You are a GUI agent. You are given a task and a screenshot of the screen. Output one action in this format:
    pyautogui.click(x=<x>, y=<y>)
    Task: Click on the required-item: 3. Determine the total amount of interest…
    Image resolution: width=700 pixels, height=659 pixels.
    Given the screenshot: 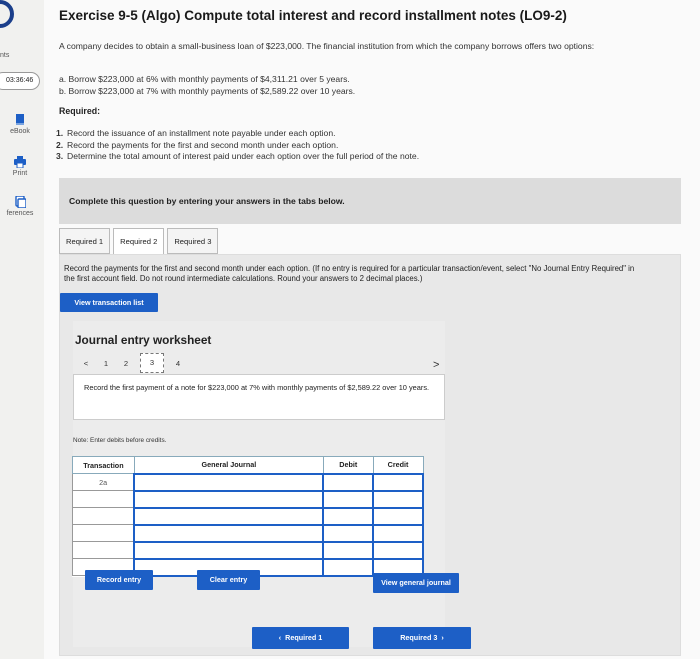 What is the action you would take?
    pyautogui.click(x=238, y=156)
    